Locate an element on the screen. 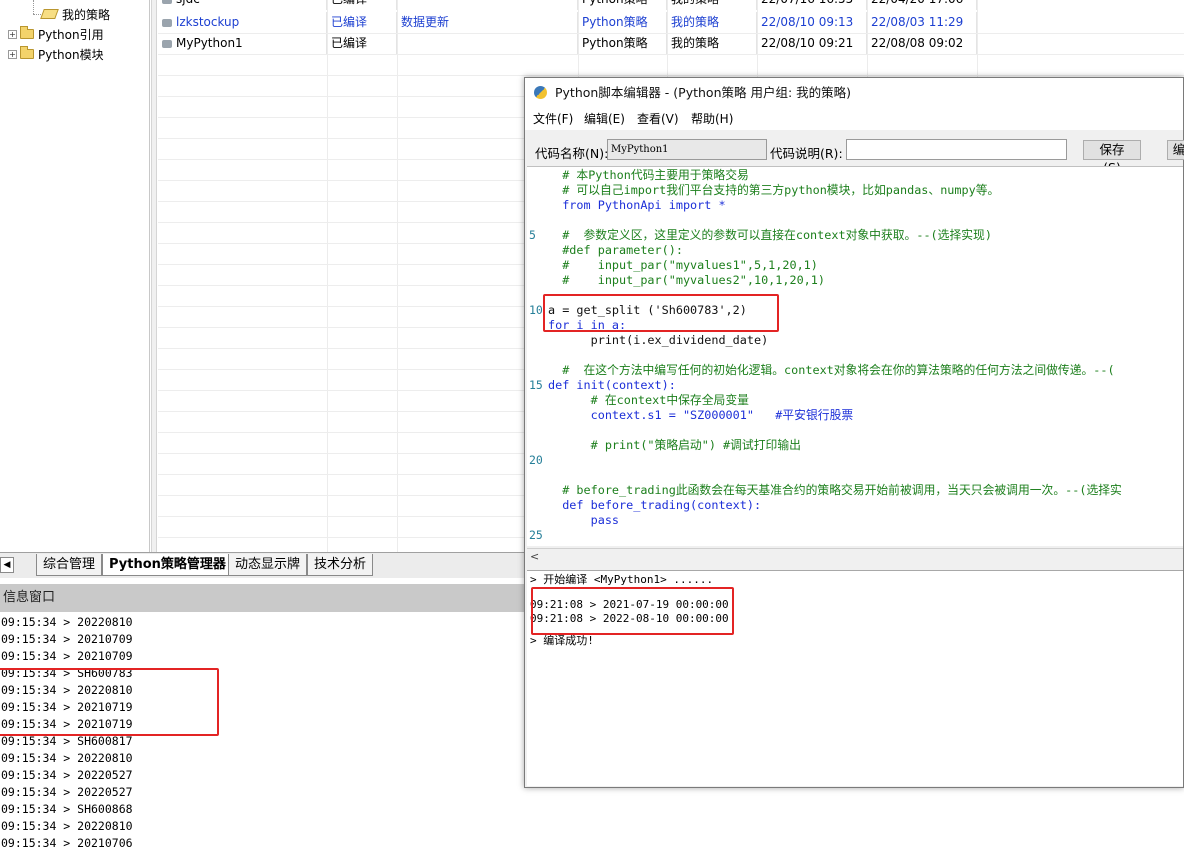 This screenshot has width=1184, height=847. menu-file: 文件(F) is located at coordinates (553, 119).